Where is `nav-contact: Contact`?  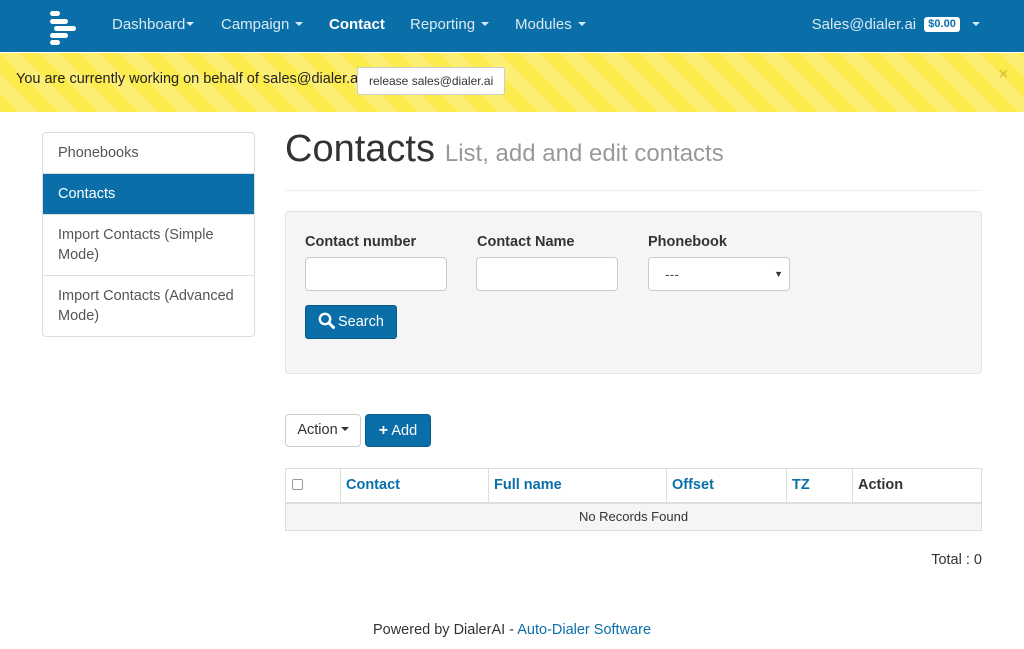
nav-contact: Contact is located at coordinates (357, 26).